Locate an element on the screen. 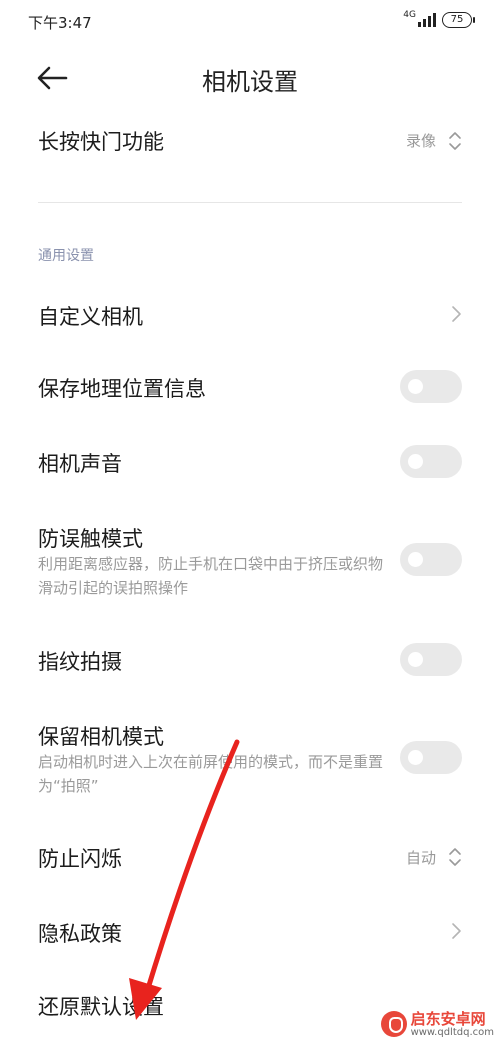  anti-mistouch-row: 防误触模式 利用距离感应器，防止手机在口袋中由于挤压或织物滑动引起的误拍照操作 is located at coordinates (250, 561).